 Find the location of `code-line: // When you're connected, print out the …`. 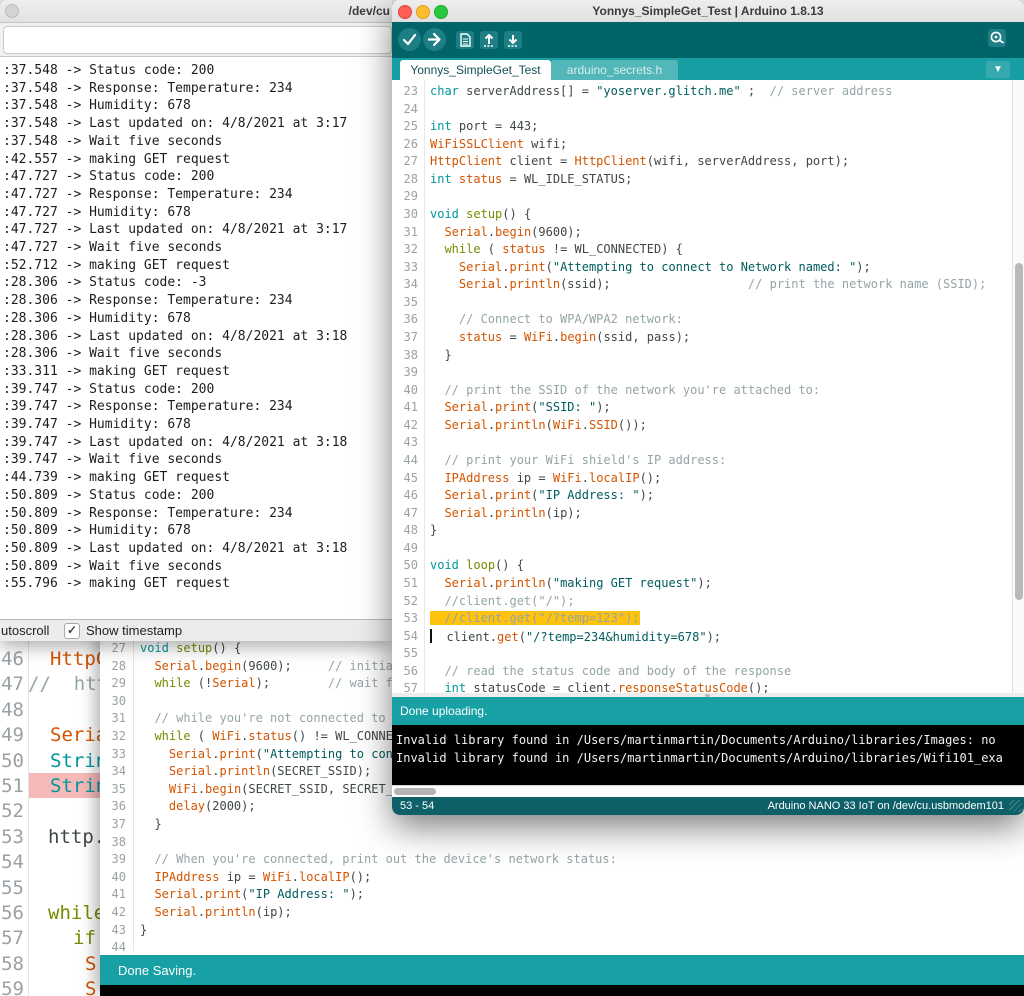

code-line: // When you're connected, print out the … is located at coordinates (385, 859).